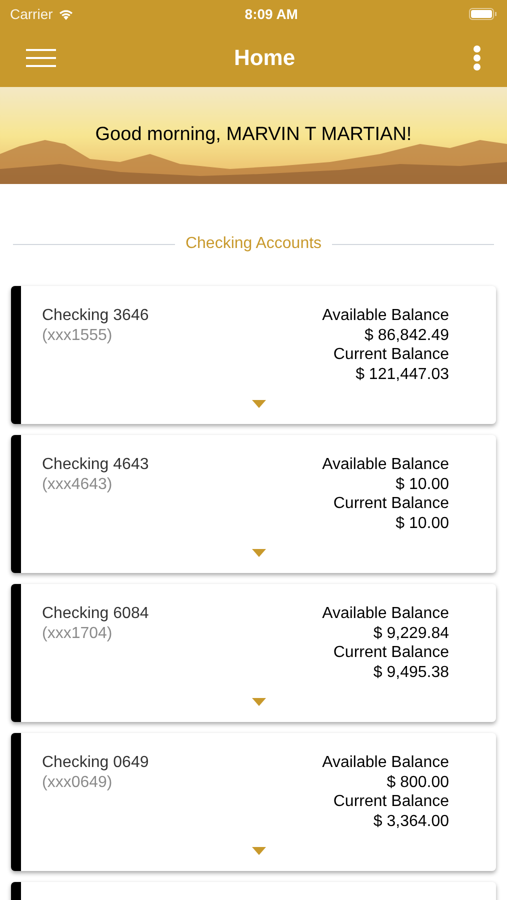 The width and height of the screenshot is (507, 900). Describe the element at coordinates (422, 484) in the screenshot. I see `available-balance-amount: $ 10.00` at that location.